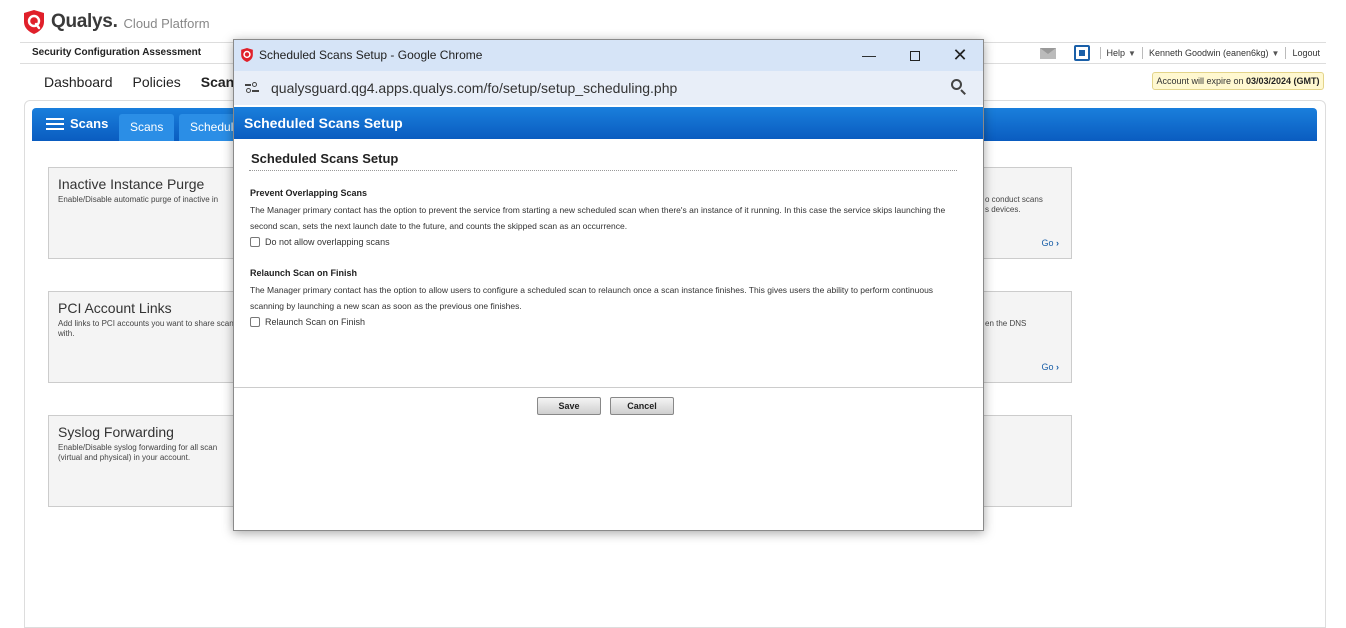 The width and height of the screenshot is (1346, 628). Describe the element at coordinates (327, 242) in the screenshot. I see `prevent-overlap-label: Do not allow overlapping scans` at that location.